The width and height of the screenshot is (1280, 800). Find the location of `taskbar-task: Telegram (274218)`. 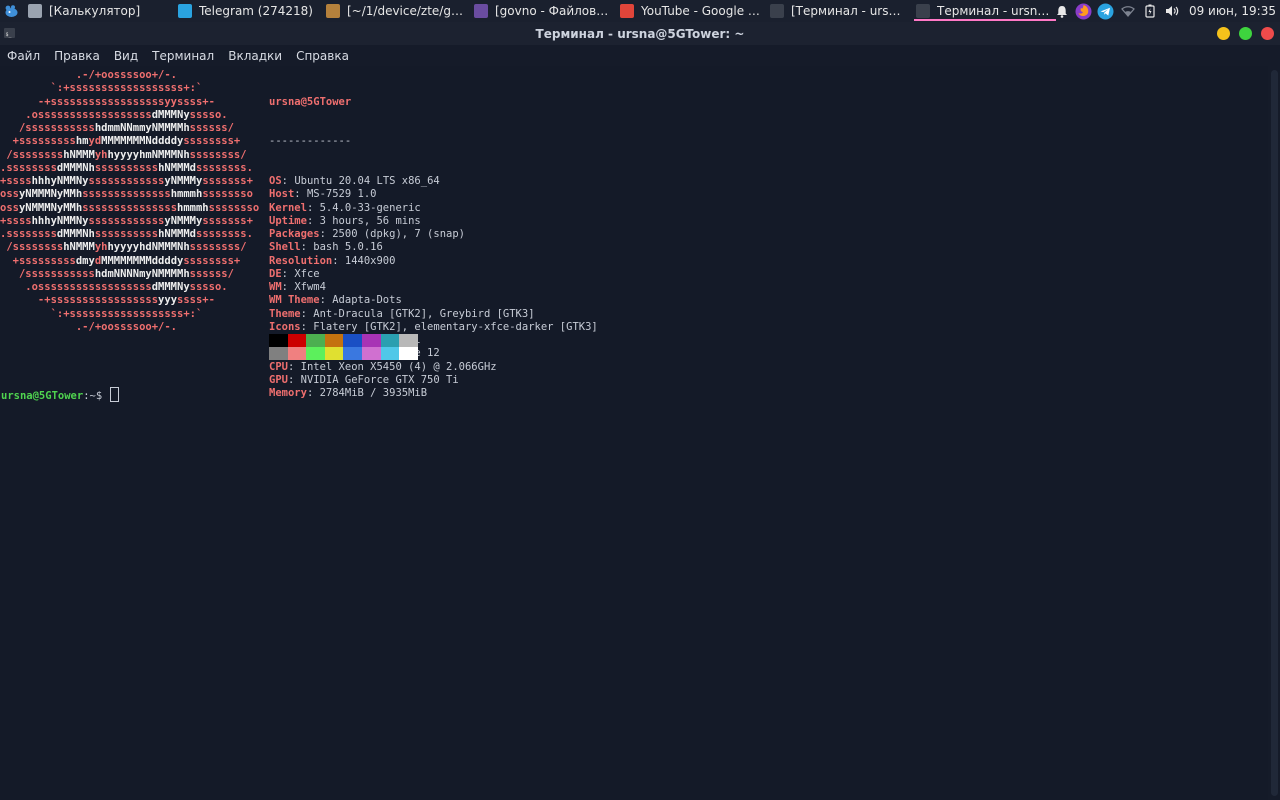

taskbar-task: Telegram (274218) is located at coordinates (246, 11).